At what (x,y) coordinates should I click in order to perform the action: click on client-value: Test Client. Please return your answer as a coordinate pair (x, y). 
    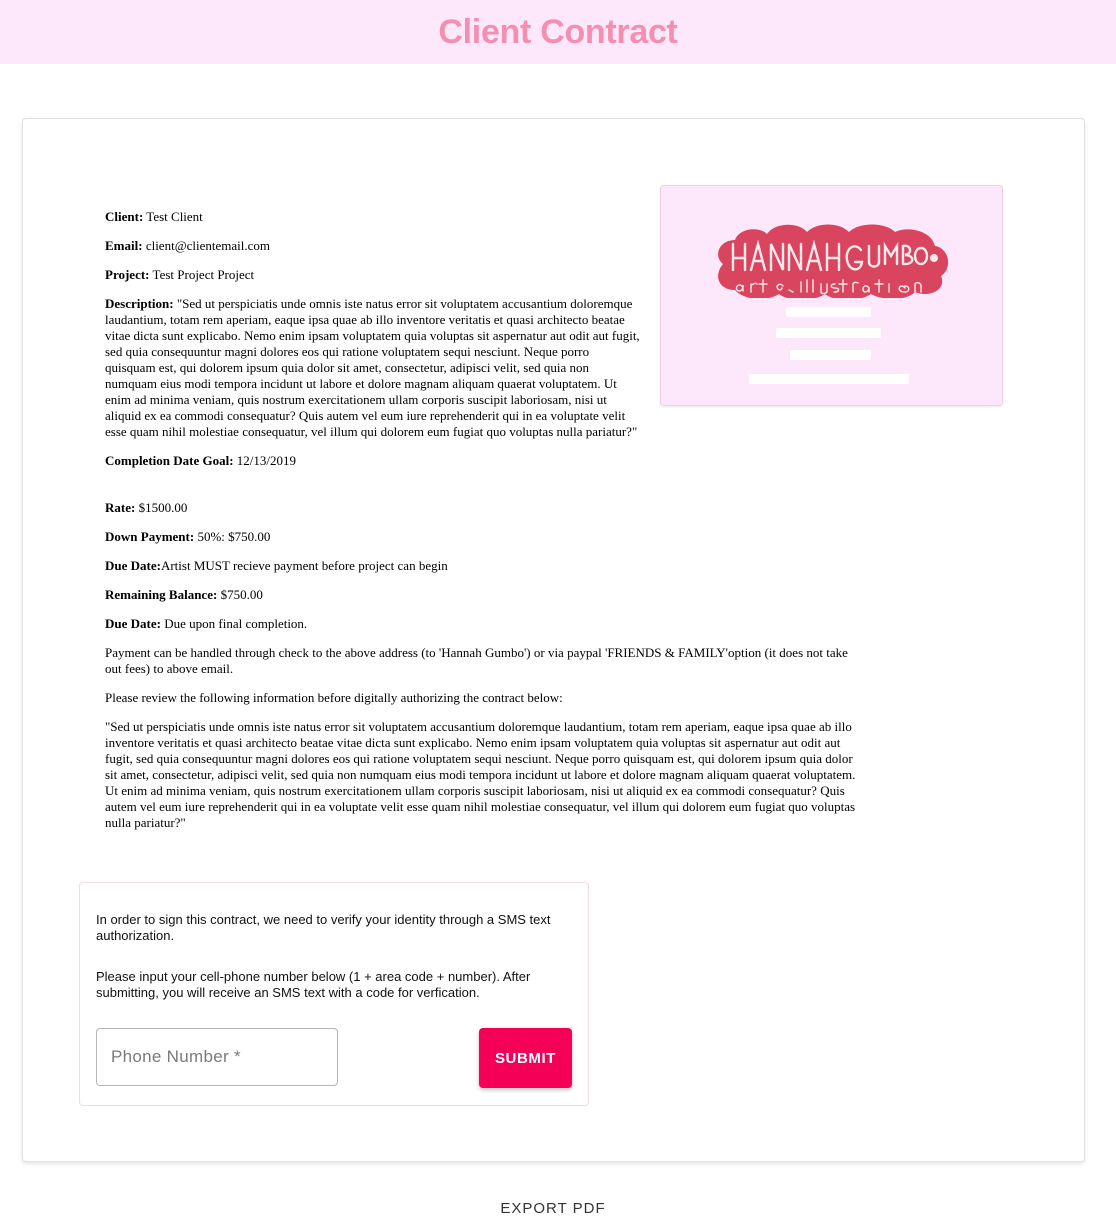
    Looking at the image, I should click on (174, 216).